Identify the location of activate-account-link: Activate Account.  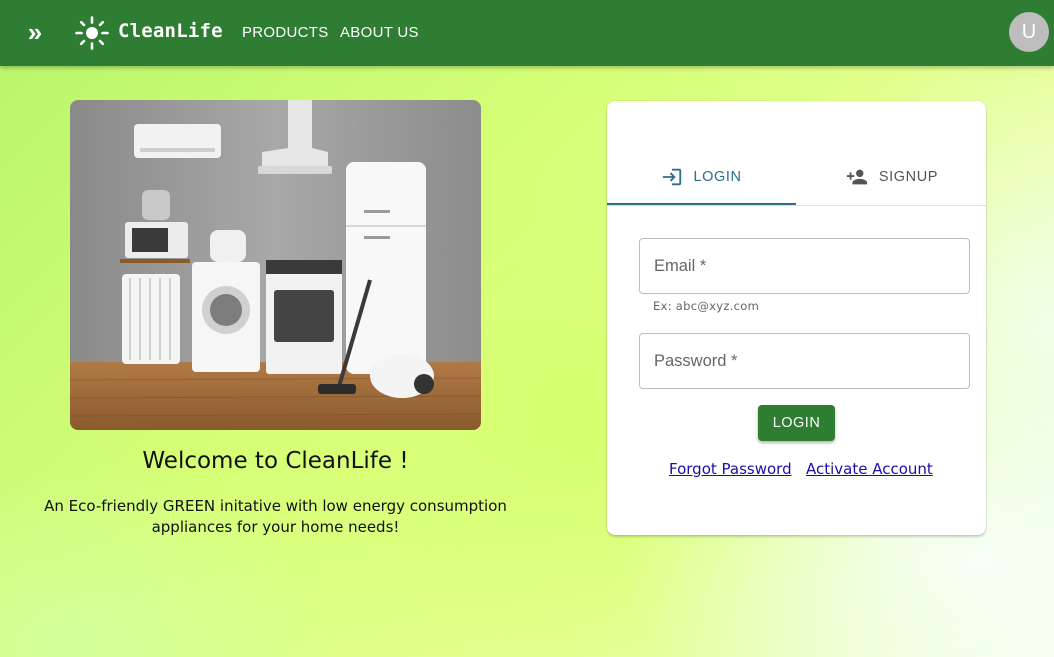
(869, 469).